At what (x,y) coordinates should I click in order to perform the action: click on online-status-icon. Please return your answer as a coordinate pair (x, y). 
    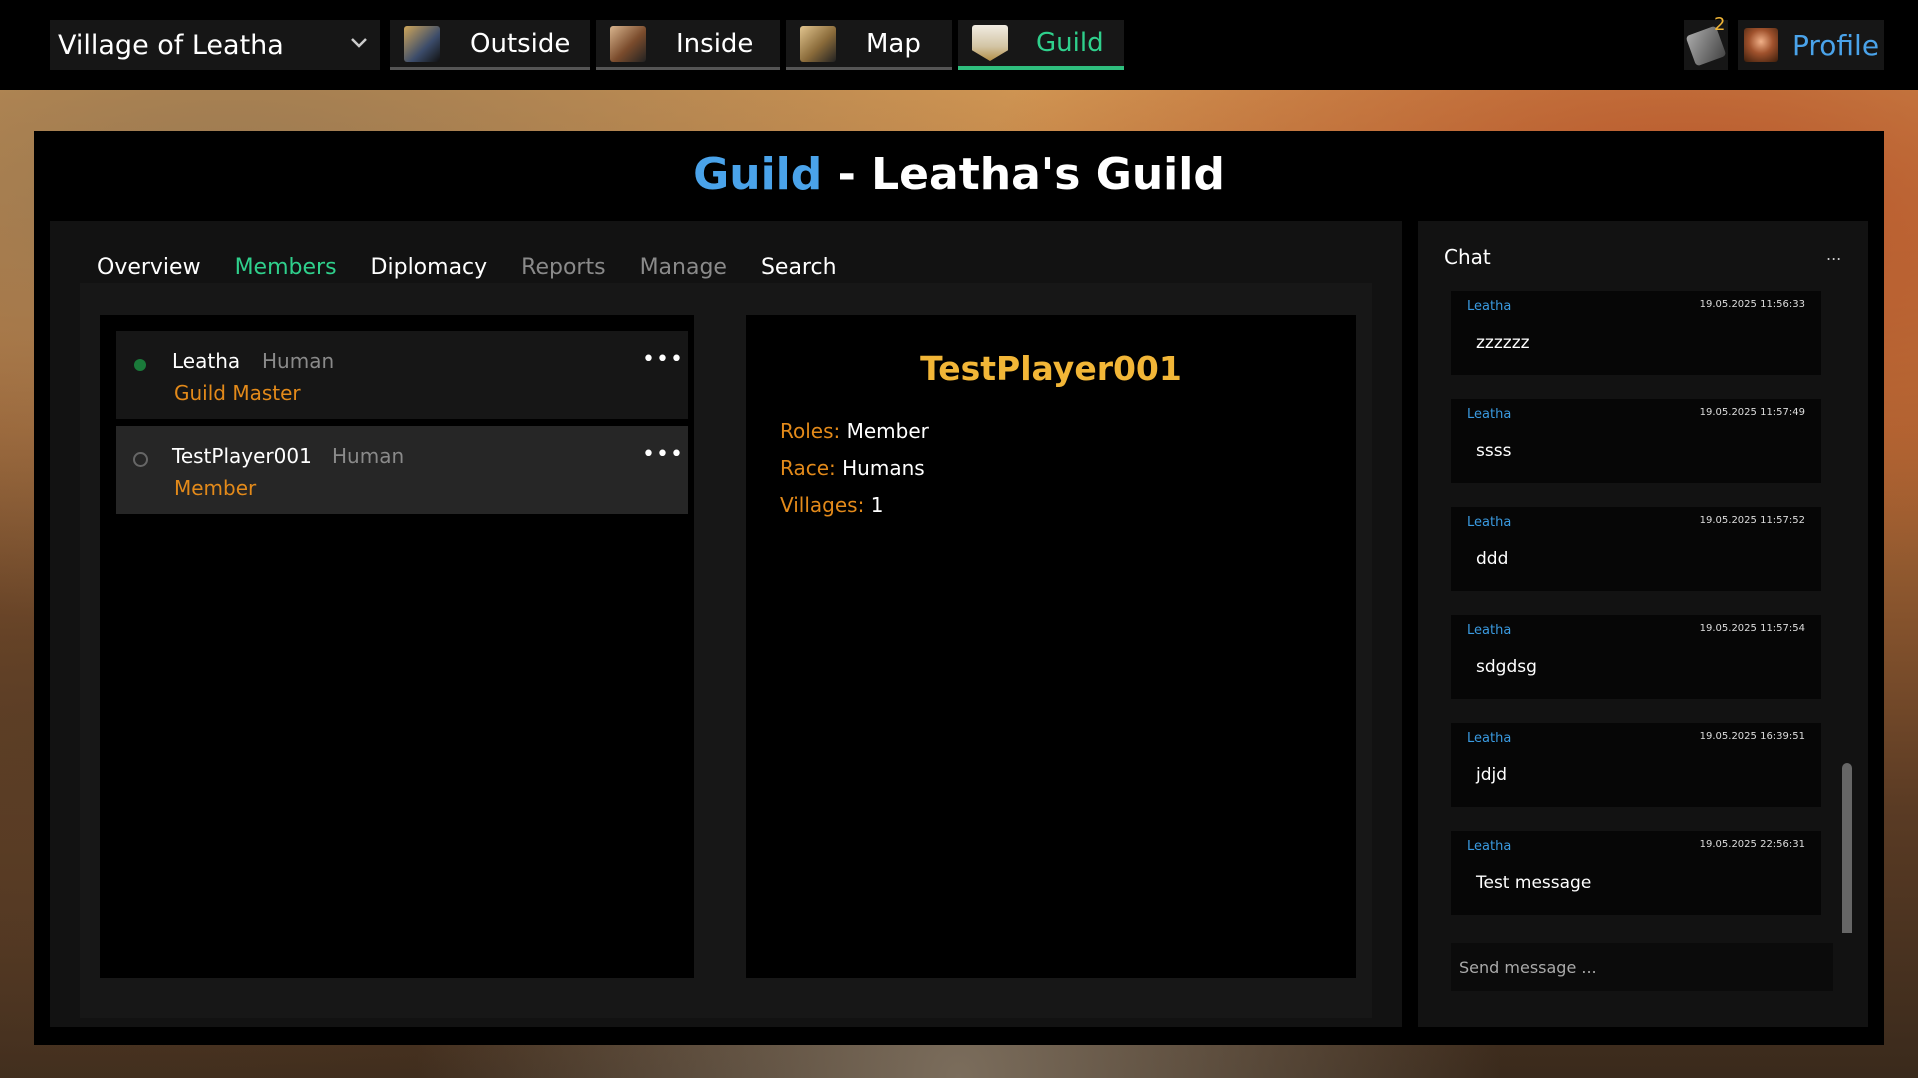
    Looking at the image, I should click on (140, 365).